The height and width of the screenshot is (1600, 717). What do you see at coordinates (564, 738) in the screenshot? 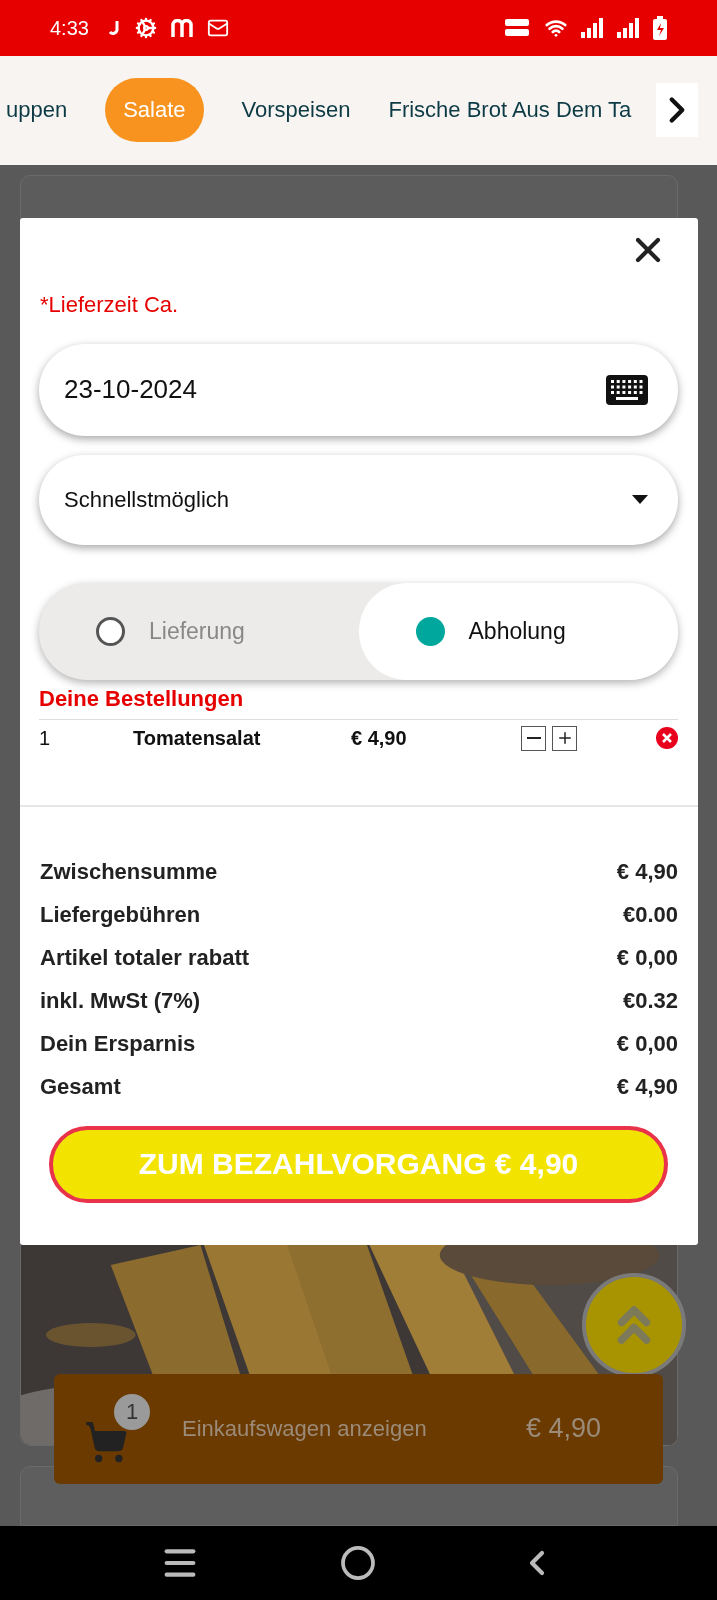
I see `increase-button` at bounding box center [564, 738].